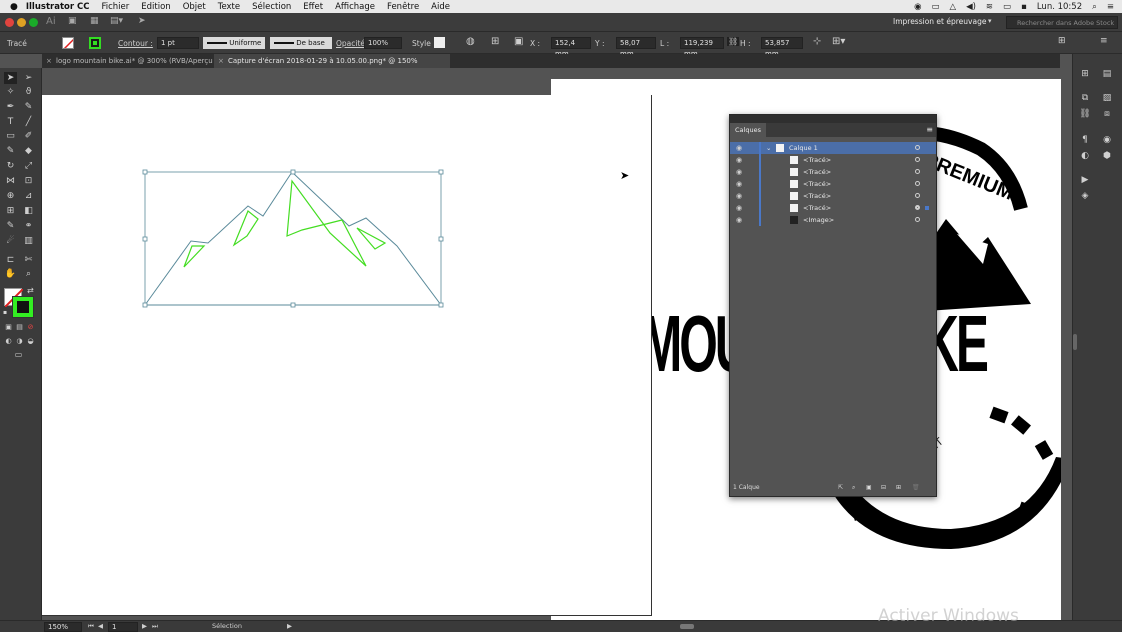  Describe the element at coordinates (768, 148) in the screenshot. I see `expand-chevron-icon: ⌄` at that location.